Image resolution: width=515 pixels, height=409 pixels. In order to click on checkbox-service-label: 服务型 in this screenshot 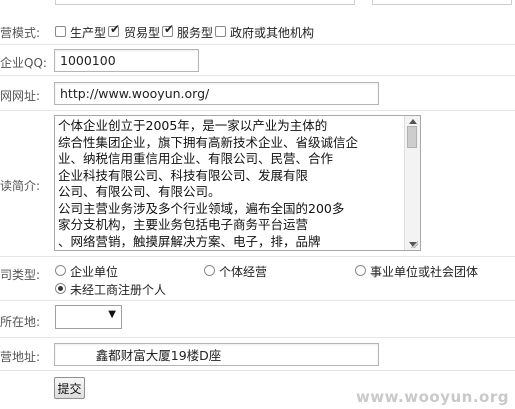, I will do `click(195, 33)`.